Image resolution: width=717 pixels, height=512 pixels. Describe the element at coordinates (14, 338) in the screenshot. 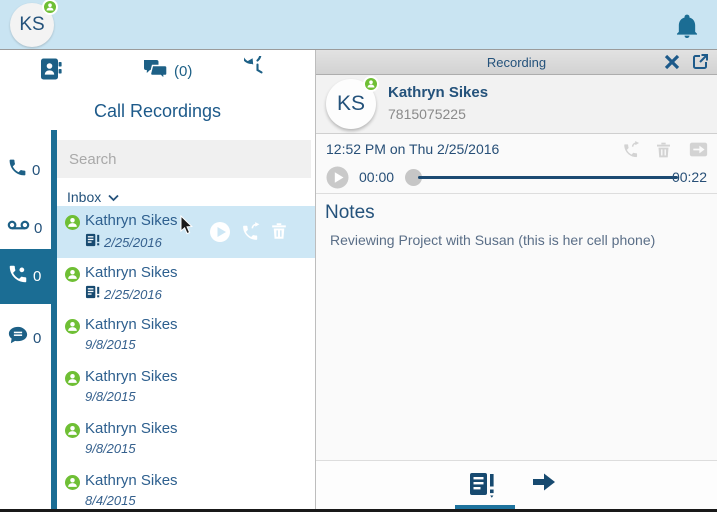

I see `chat-icon` at that location.